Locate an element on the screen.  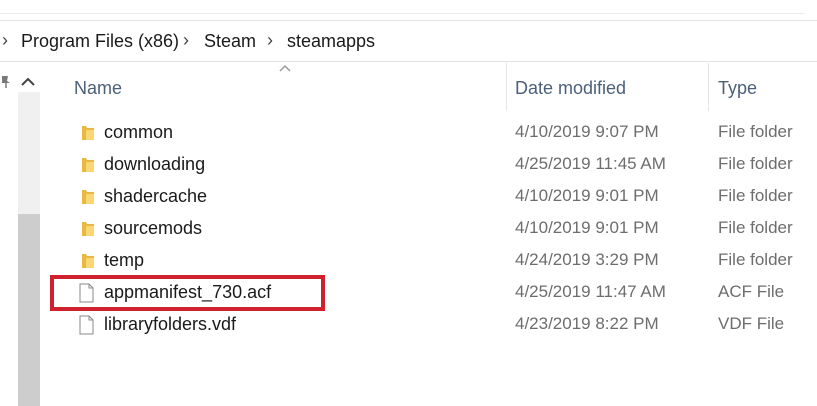
file-name: temp is located at coordinates (124, 260).